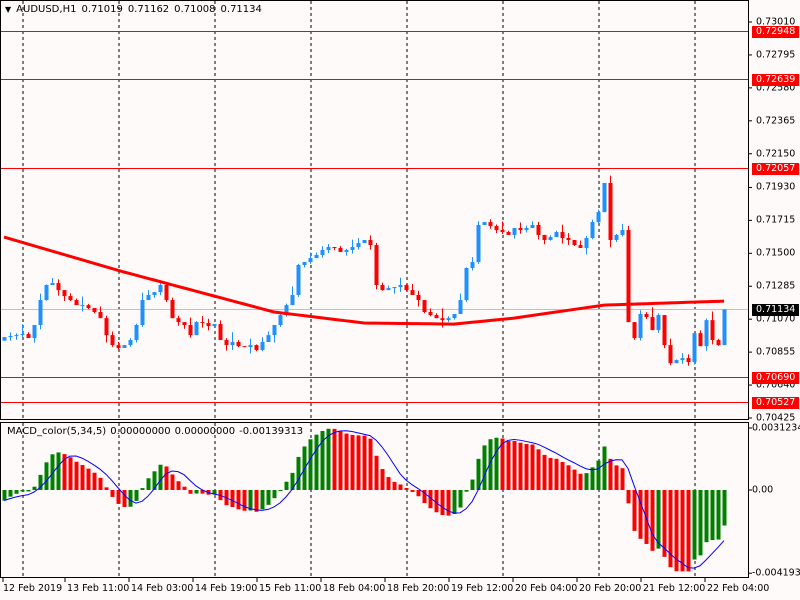 The width and height of the screenshot is (800, 600). What do you see at coordinates (776, 154) in the screenshot?
I see `price-axis-label: 0.72150` at bounding box center [776, 154].